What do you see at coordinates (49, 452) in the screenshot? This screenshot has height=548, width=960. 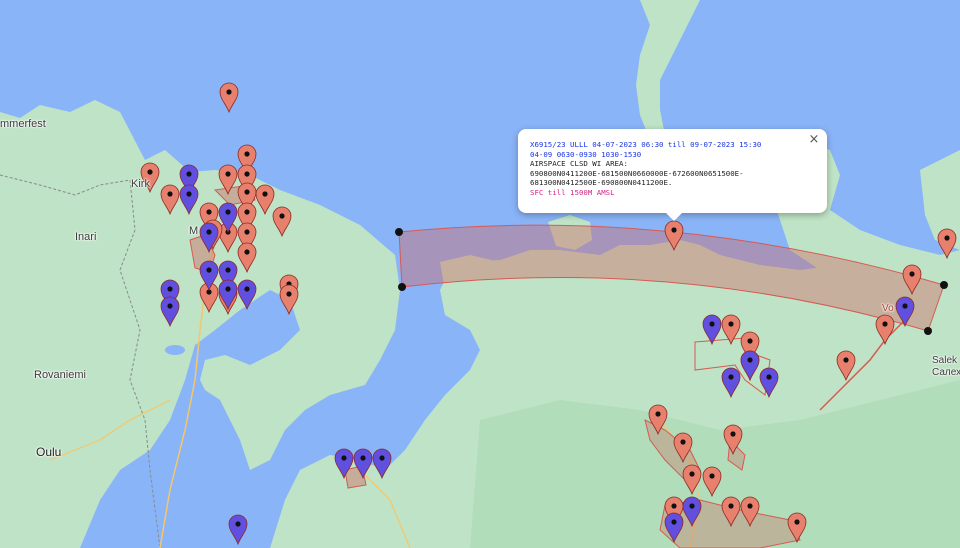 I see `place-label-oulu: Oulu` at bounding box center [49, 452].